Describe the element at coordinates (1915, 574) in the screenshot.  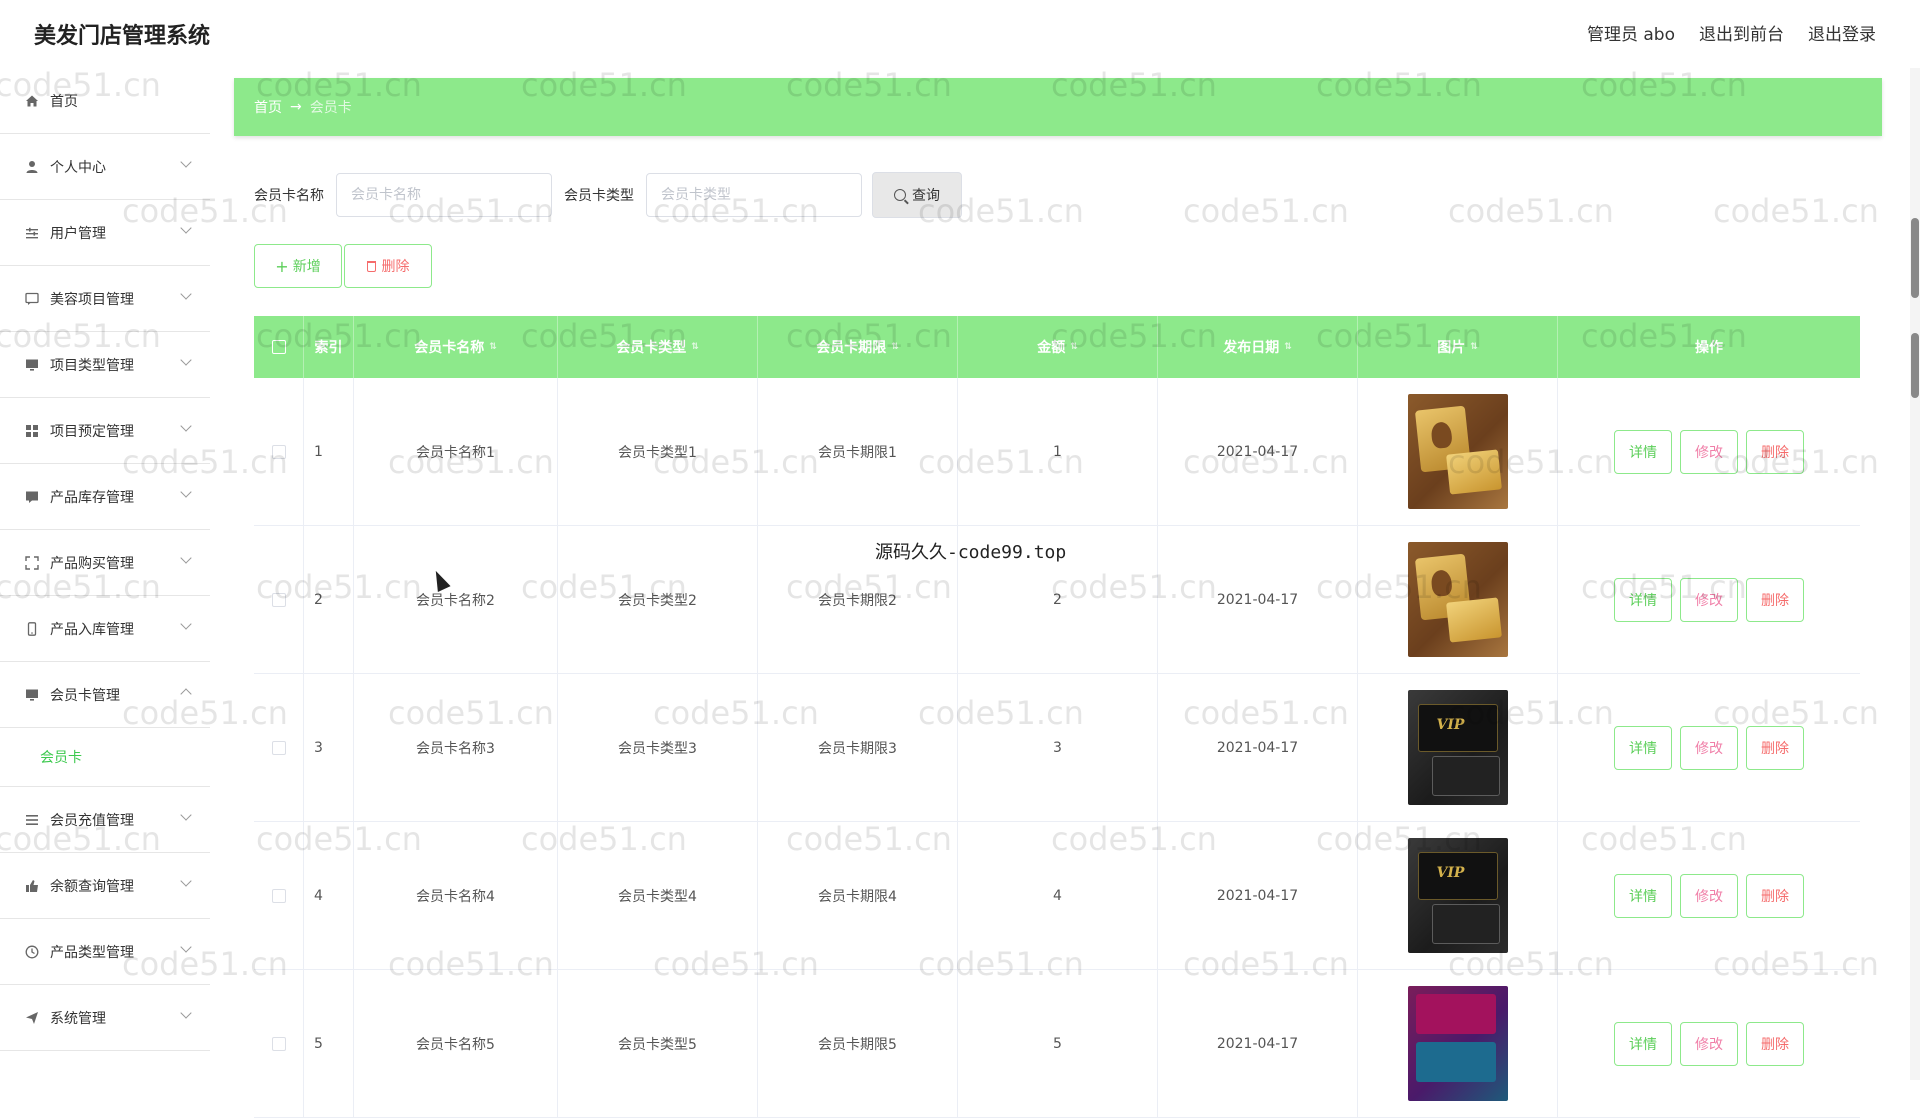
I see `page-scrollbar` at that location.